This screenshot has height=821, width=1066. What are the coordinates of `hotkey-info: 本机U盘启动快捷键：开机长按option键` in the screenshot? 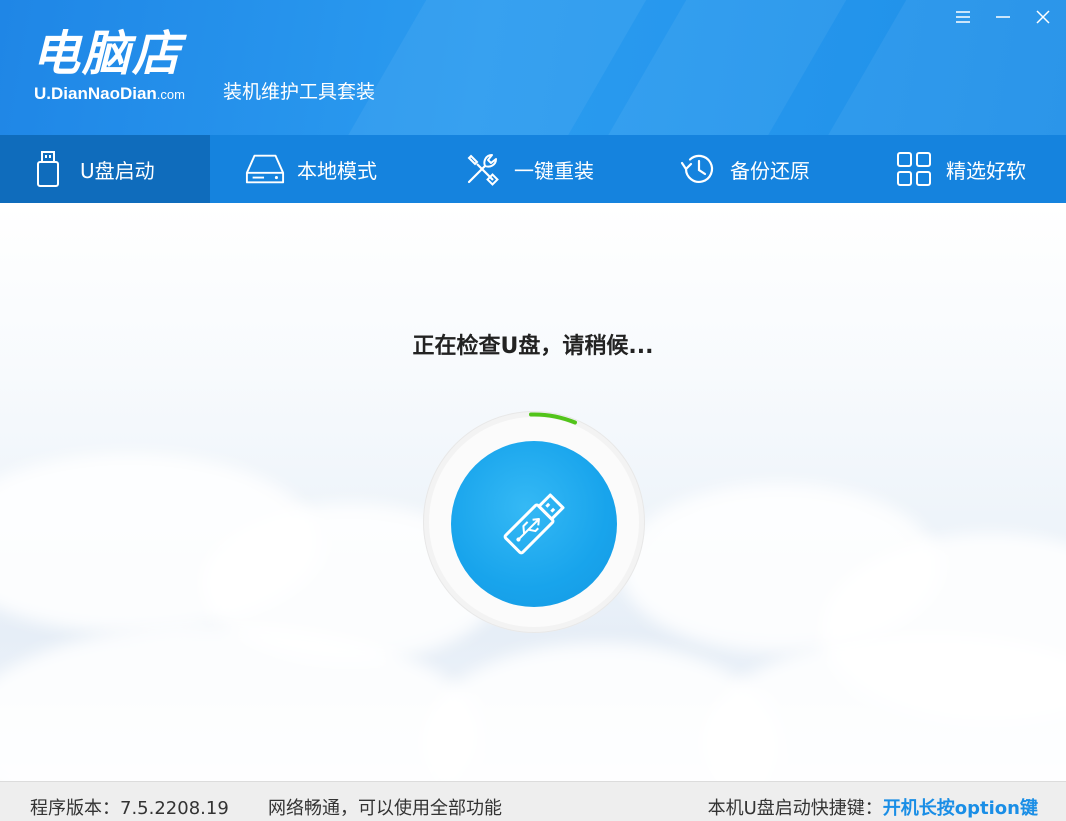 It's located at (873, 807).